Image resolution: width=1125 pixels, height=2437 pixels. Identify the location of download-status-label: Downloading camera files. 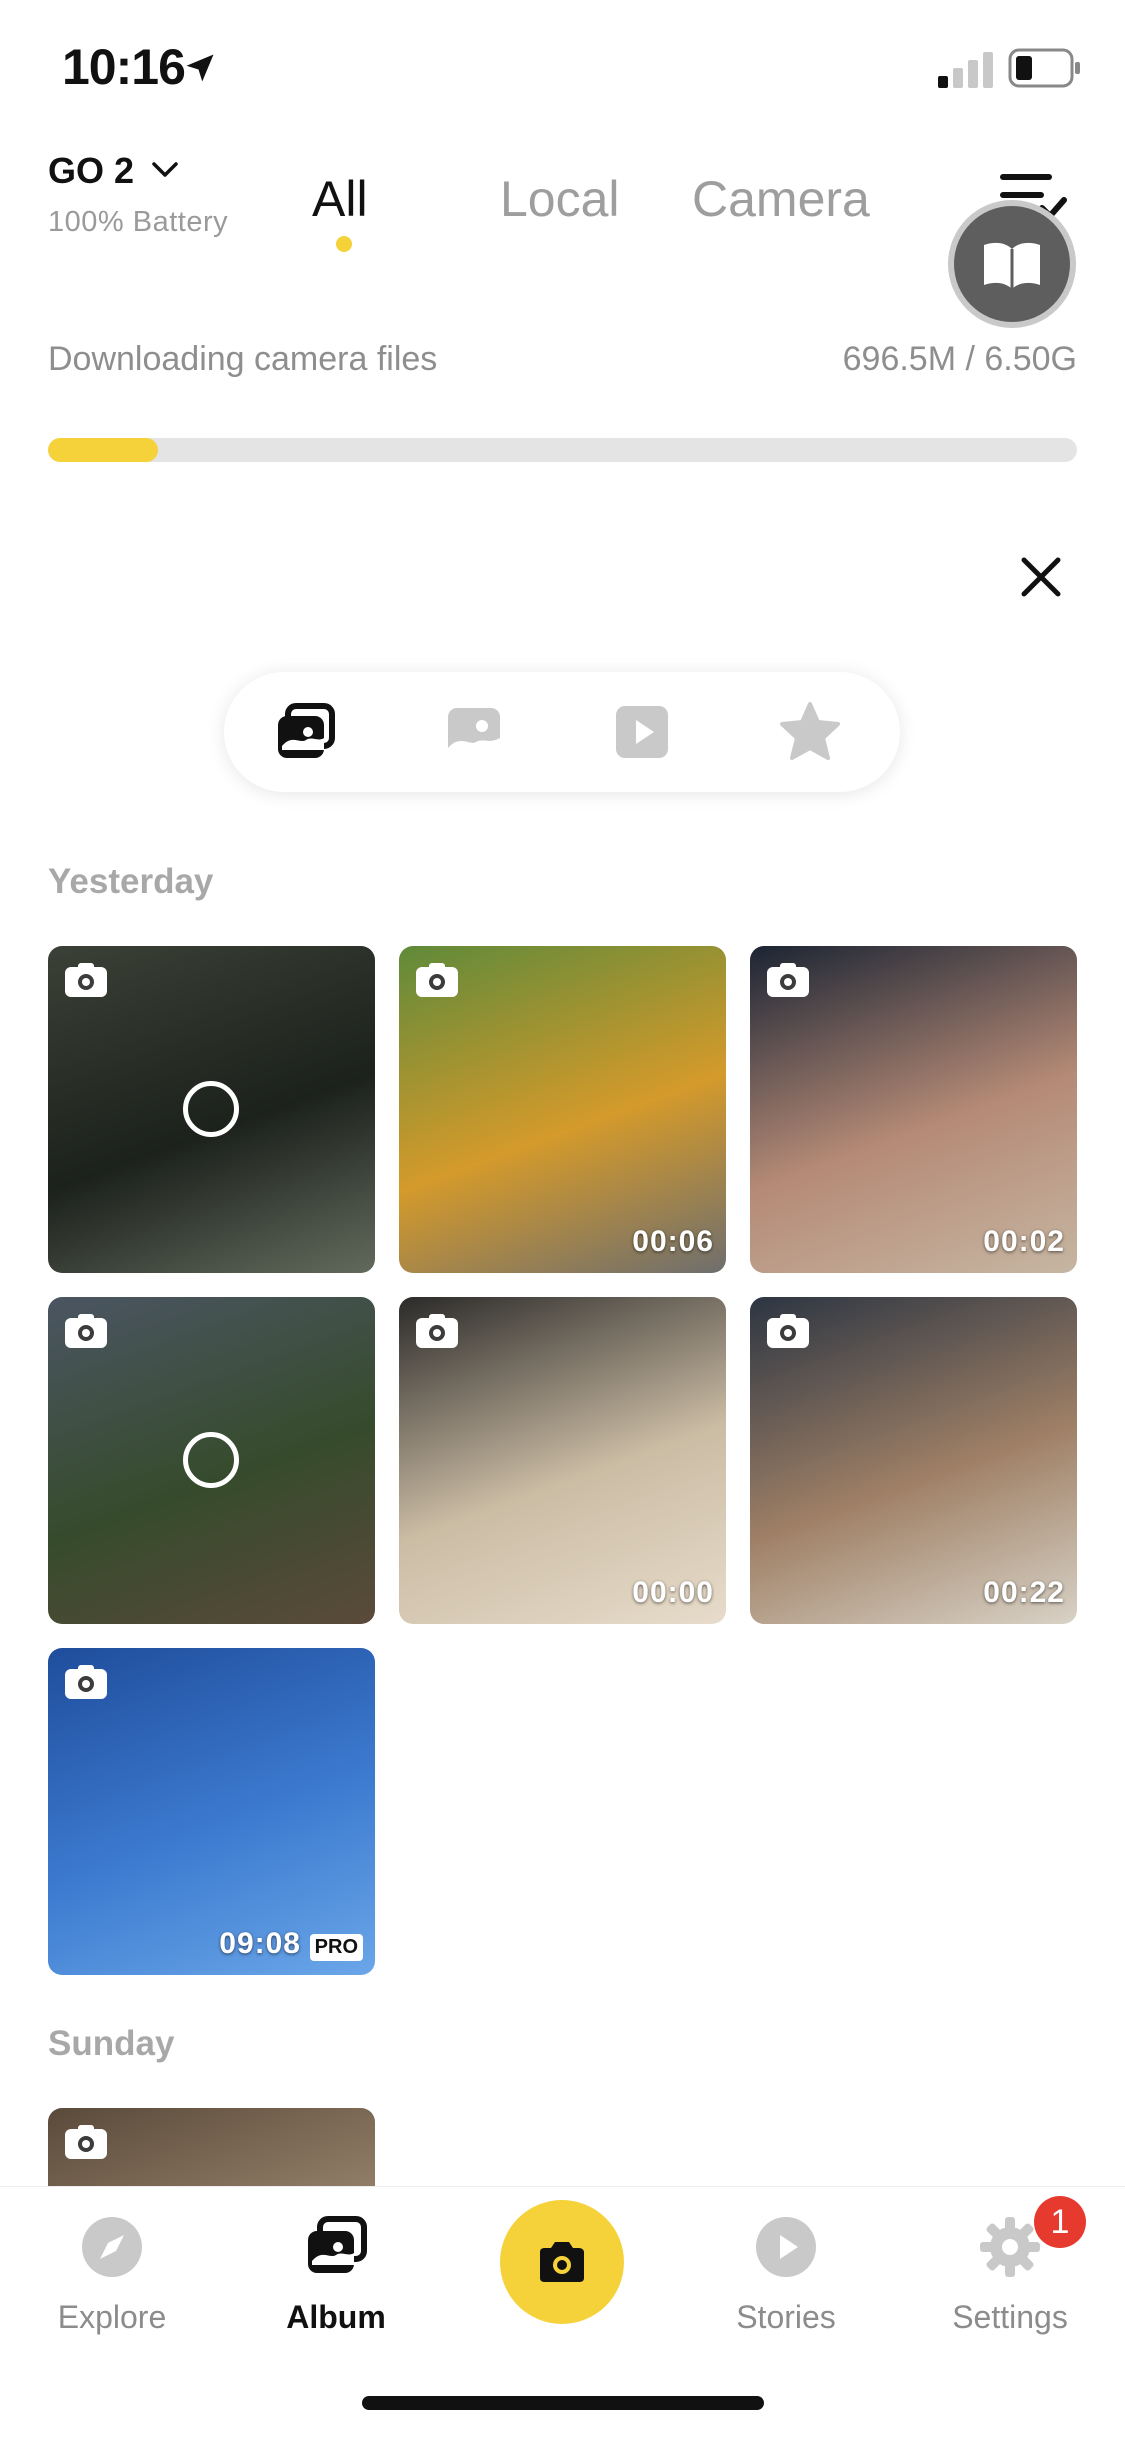
(243, 359).